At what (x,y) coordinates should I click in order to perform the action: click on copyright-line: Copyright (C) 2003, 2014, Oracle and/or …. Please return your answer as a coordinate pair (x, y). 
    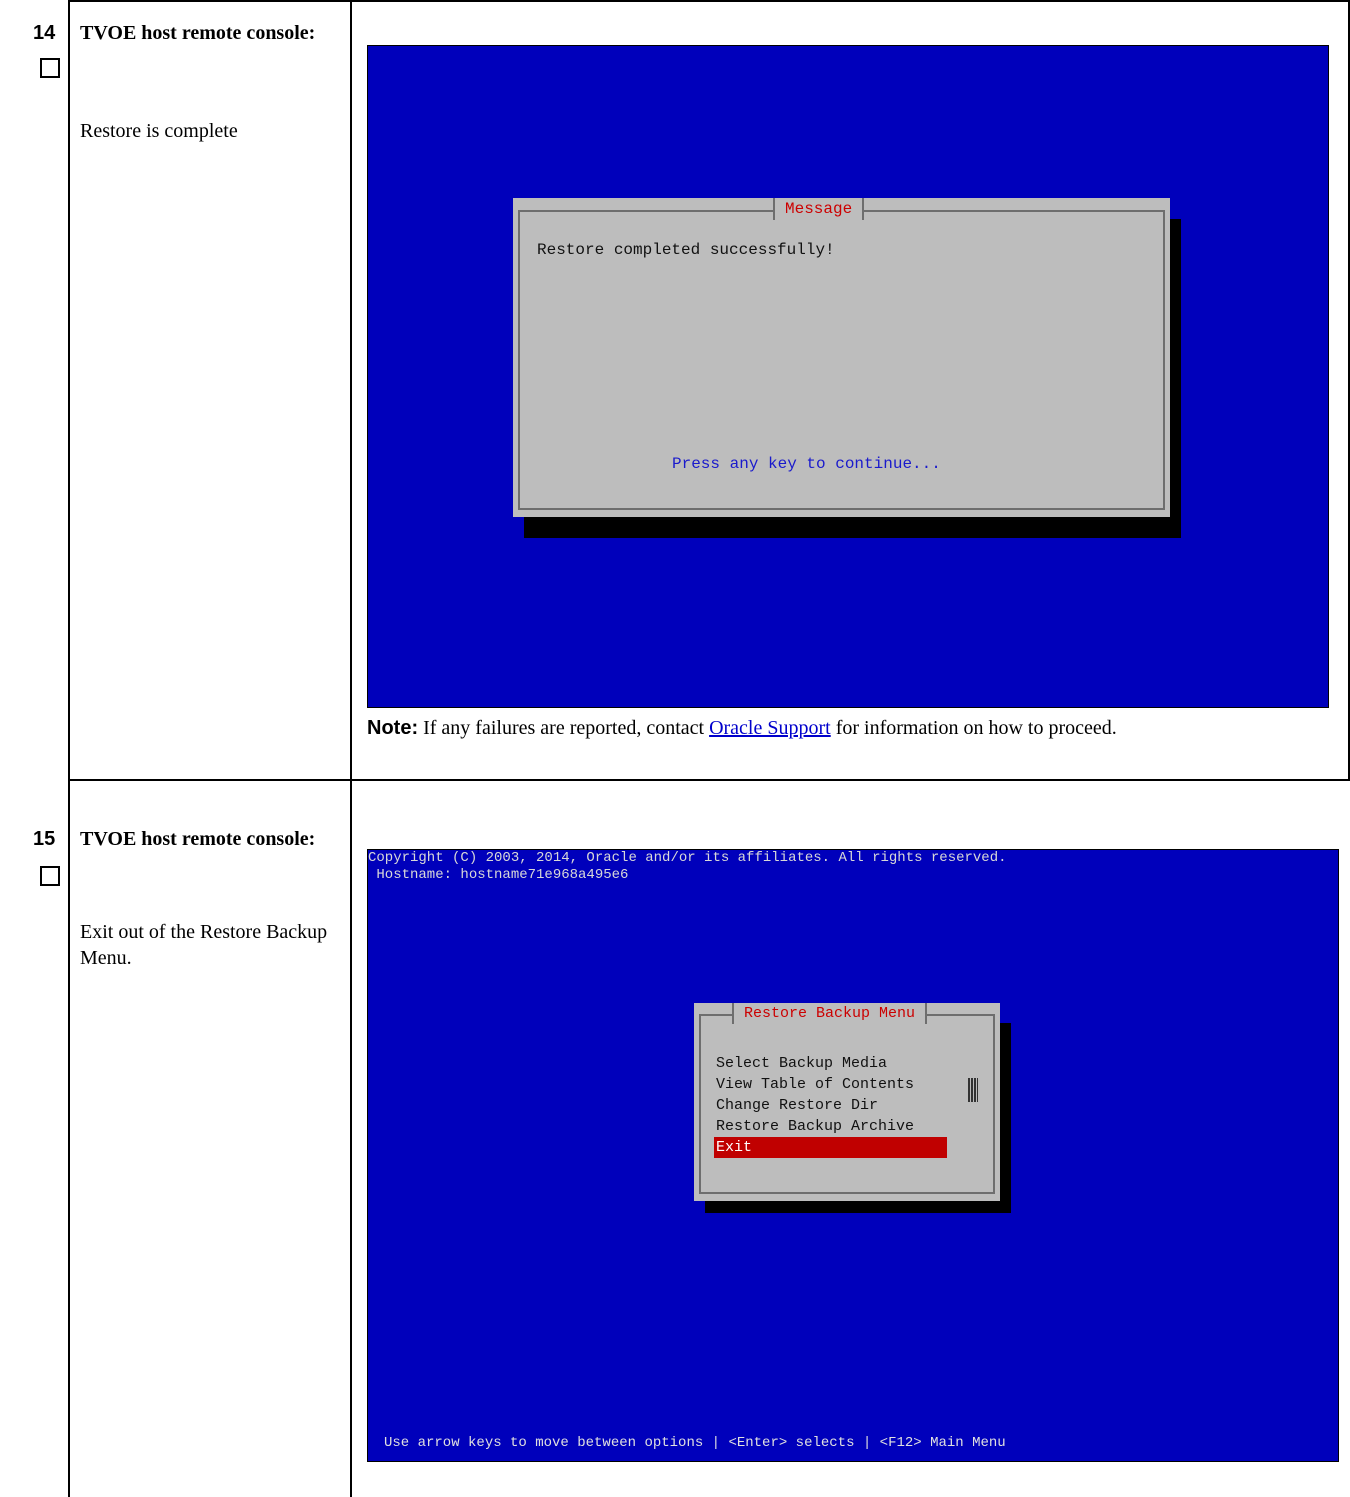
    Looking at the image, I should click on (687, 858).